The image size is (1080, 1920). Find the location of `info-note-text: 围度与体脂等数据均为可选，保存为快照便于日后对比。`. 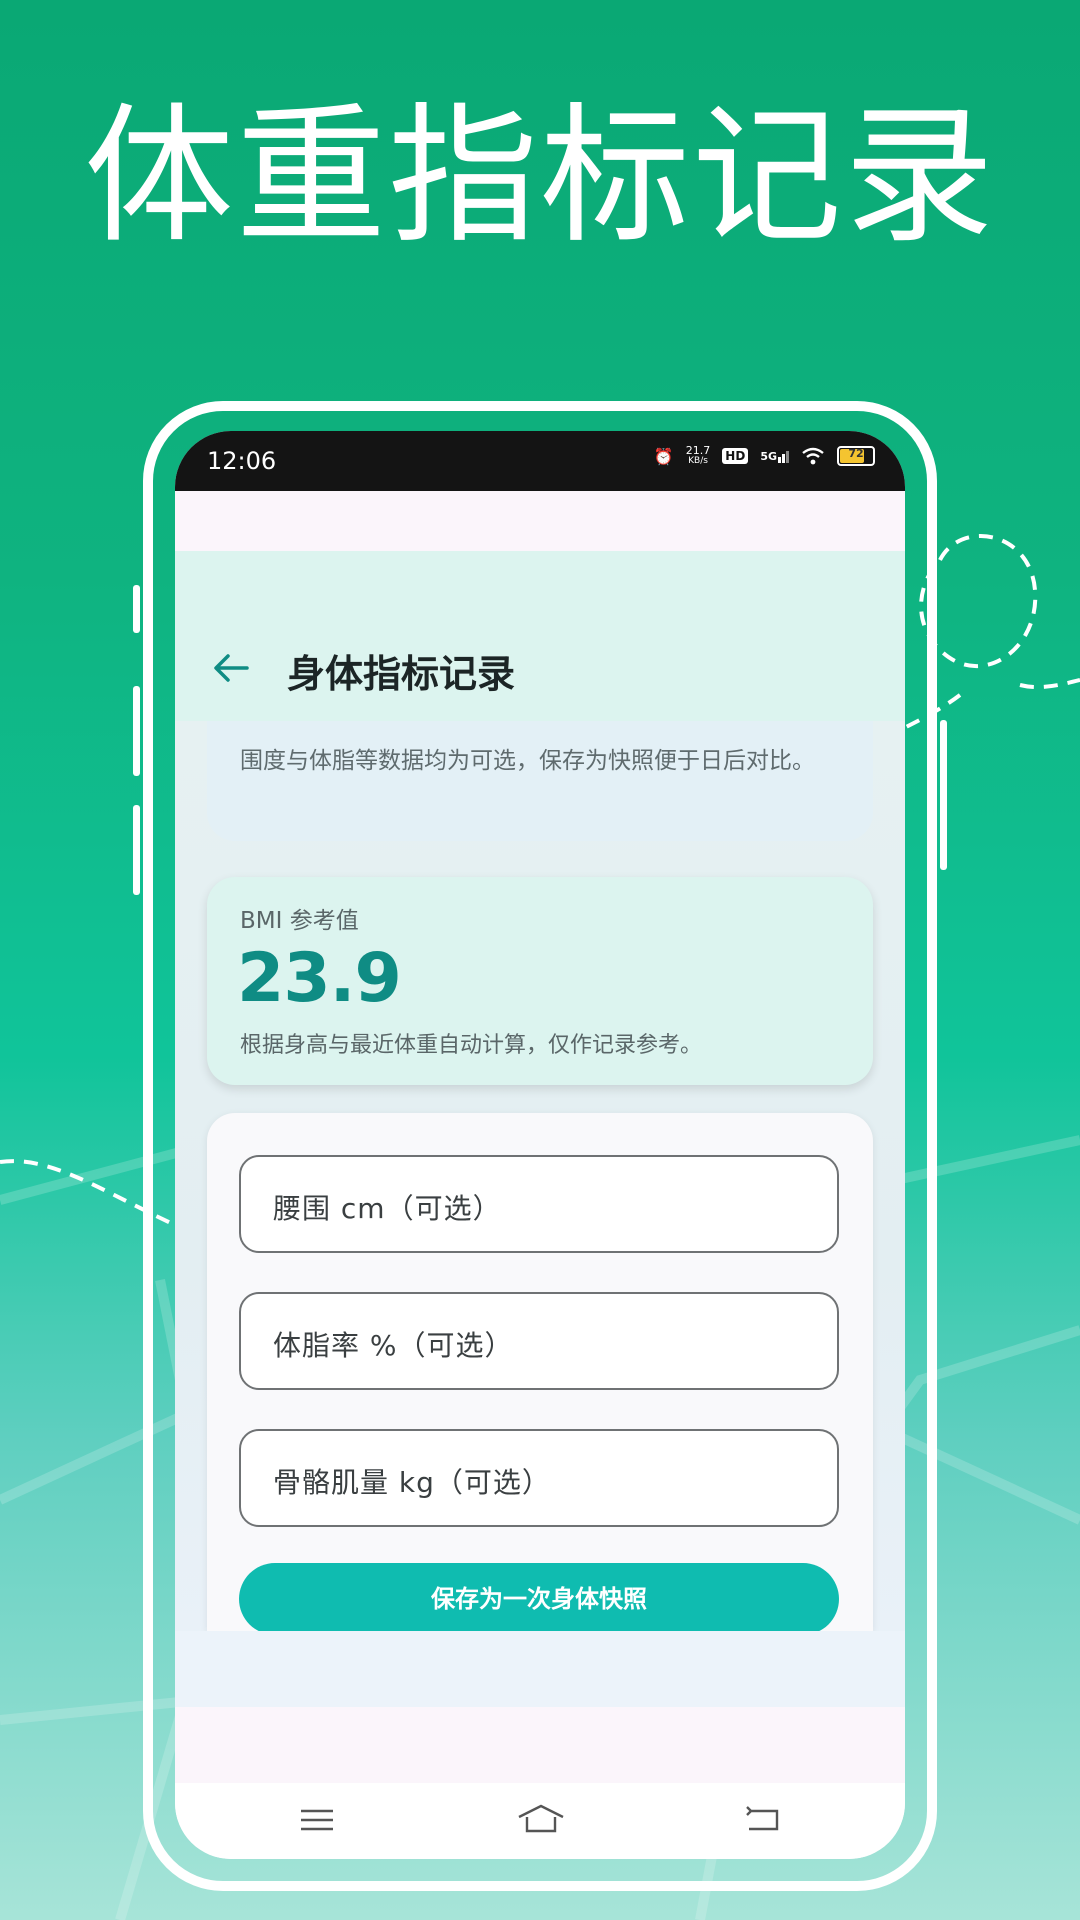

info-note-text: 围度与体脂等数据均为可选，保存为快照便于日后对比。 is located at coordinates (527, 761).